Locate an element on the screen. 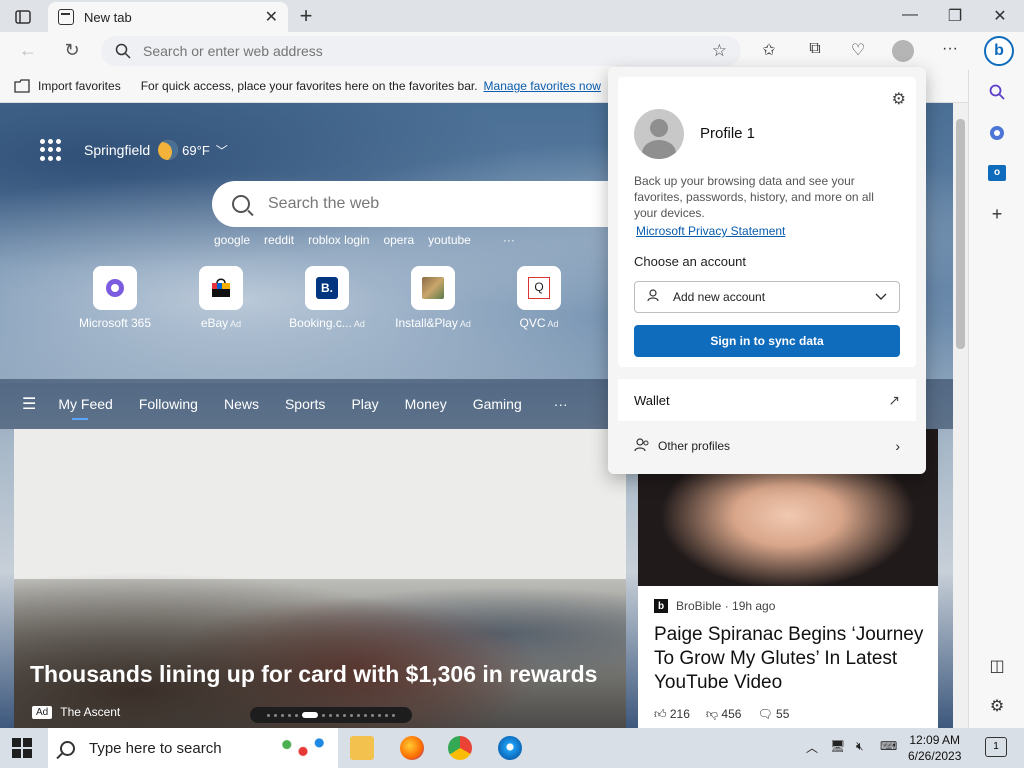 This screenshot has width=1024, height=768. quick-link: opera is located at coordinates (398, 240).